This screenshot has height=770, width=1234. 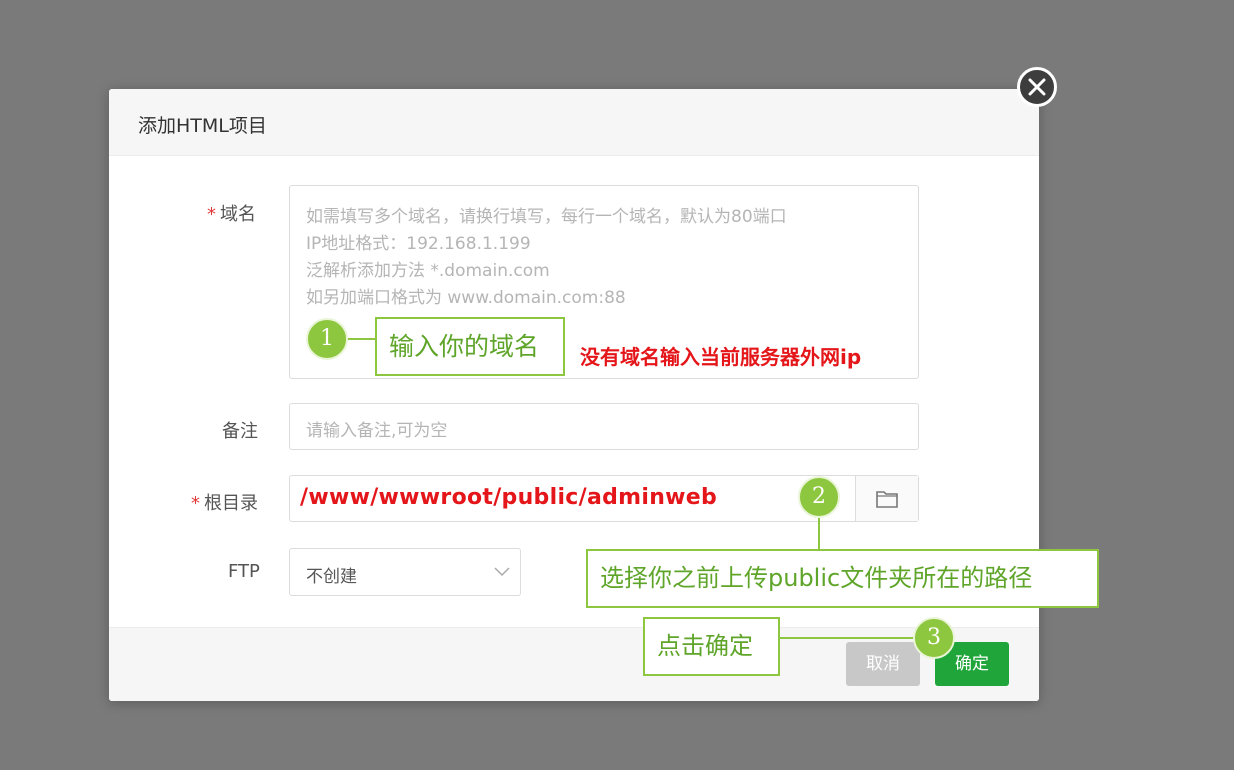 I want to click on remark-input: 请输入备注,可为空, so click(x=604, y=426).